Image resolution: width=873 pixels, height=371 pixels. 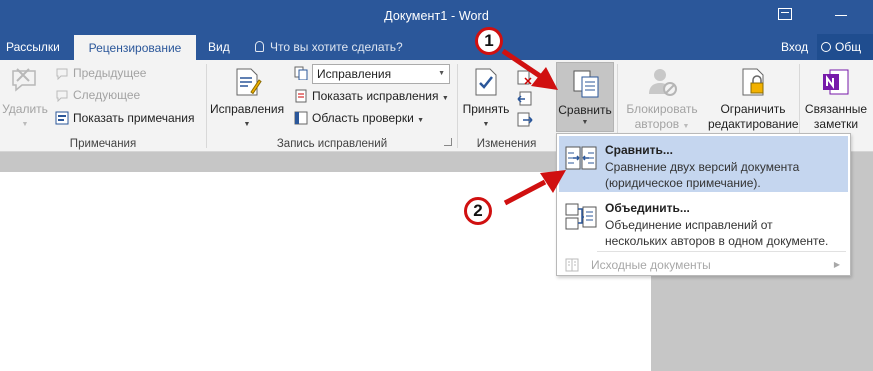 I want to click on previous-comment-icon, so click(x=62, y=73).